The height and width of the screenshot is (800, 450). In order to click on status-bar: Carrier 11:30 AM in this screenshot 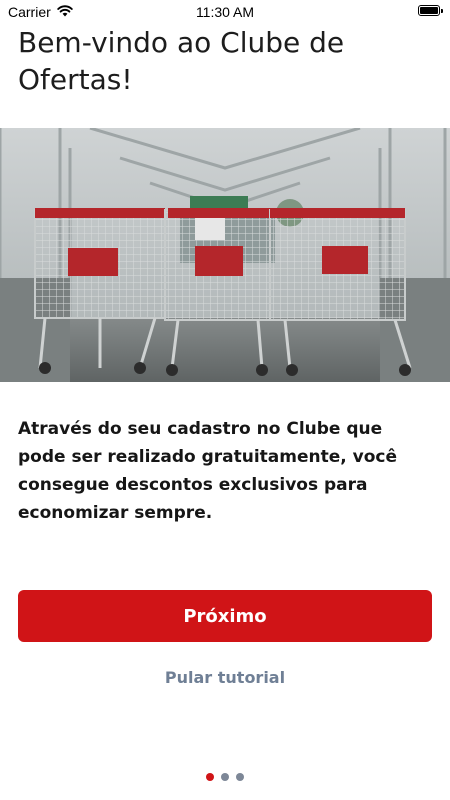, I will do `click(225, 12)`.